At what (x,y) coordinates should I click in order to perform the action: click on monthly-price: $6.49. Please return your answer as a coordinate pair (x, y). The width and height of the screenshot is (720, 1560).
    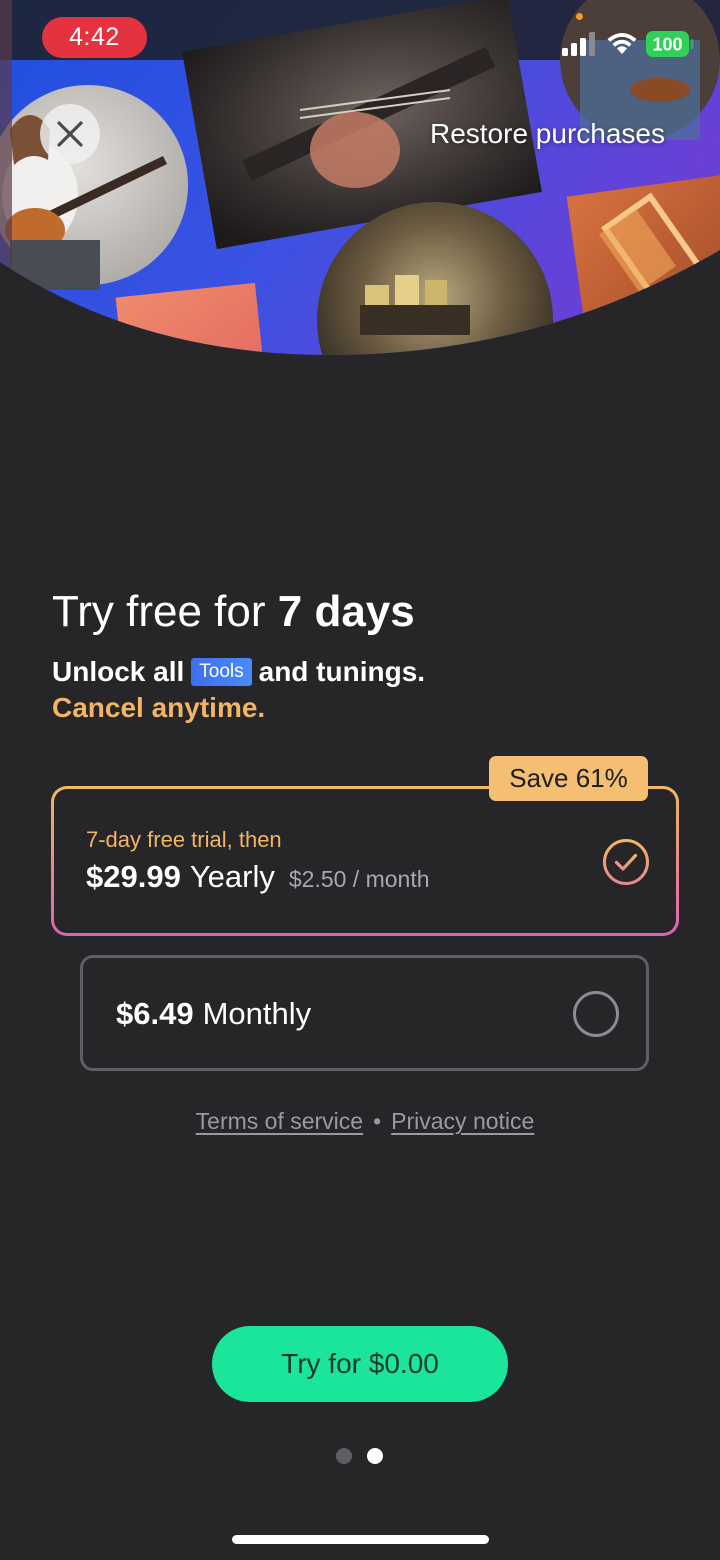
    Looking at the image, I should click on (155, 1013).